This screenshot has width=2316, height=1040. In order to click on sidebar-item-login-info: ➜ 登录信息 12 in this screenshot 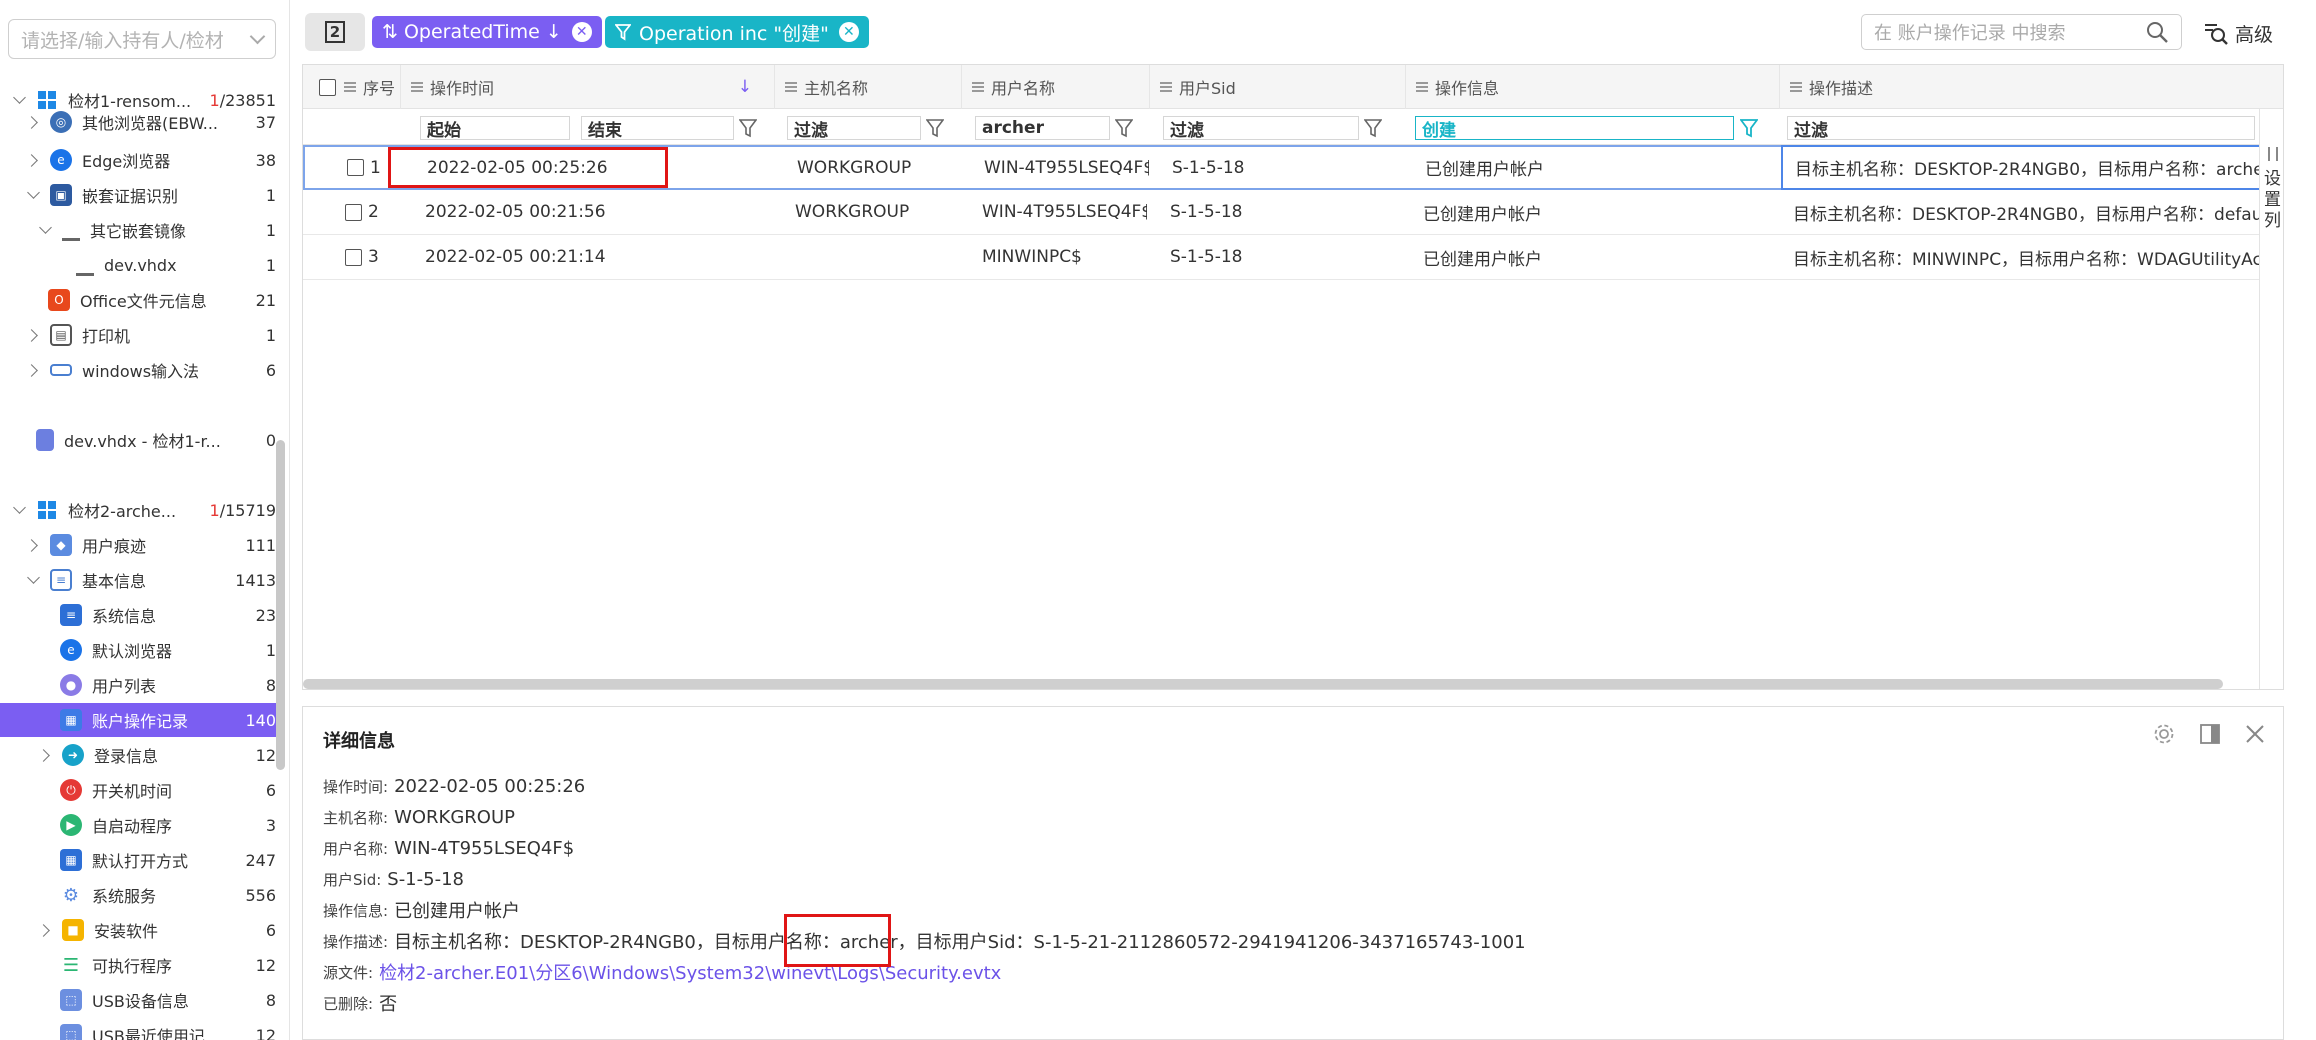, I will do `click(138, 755)`.